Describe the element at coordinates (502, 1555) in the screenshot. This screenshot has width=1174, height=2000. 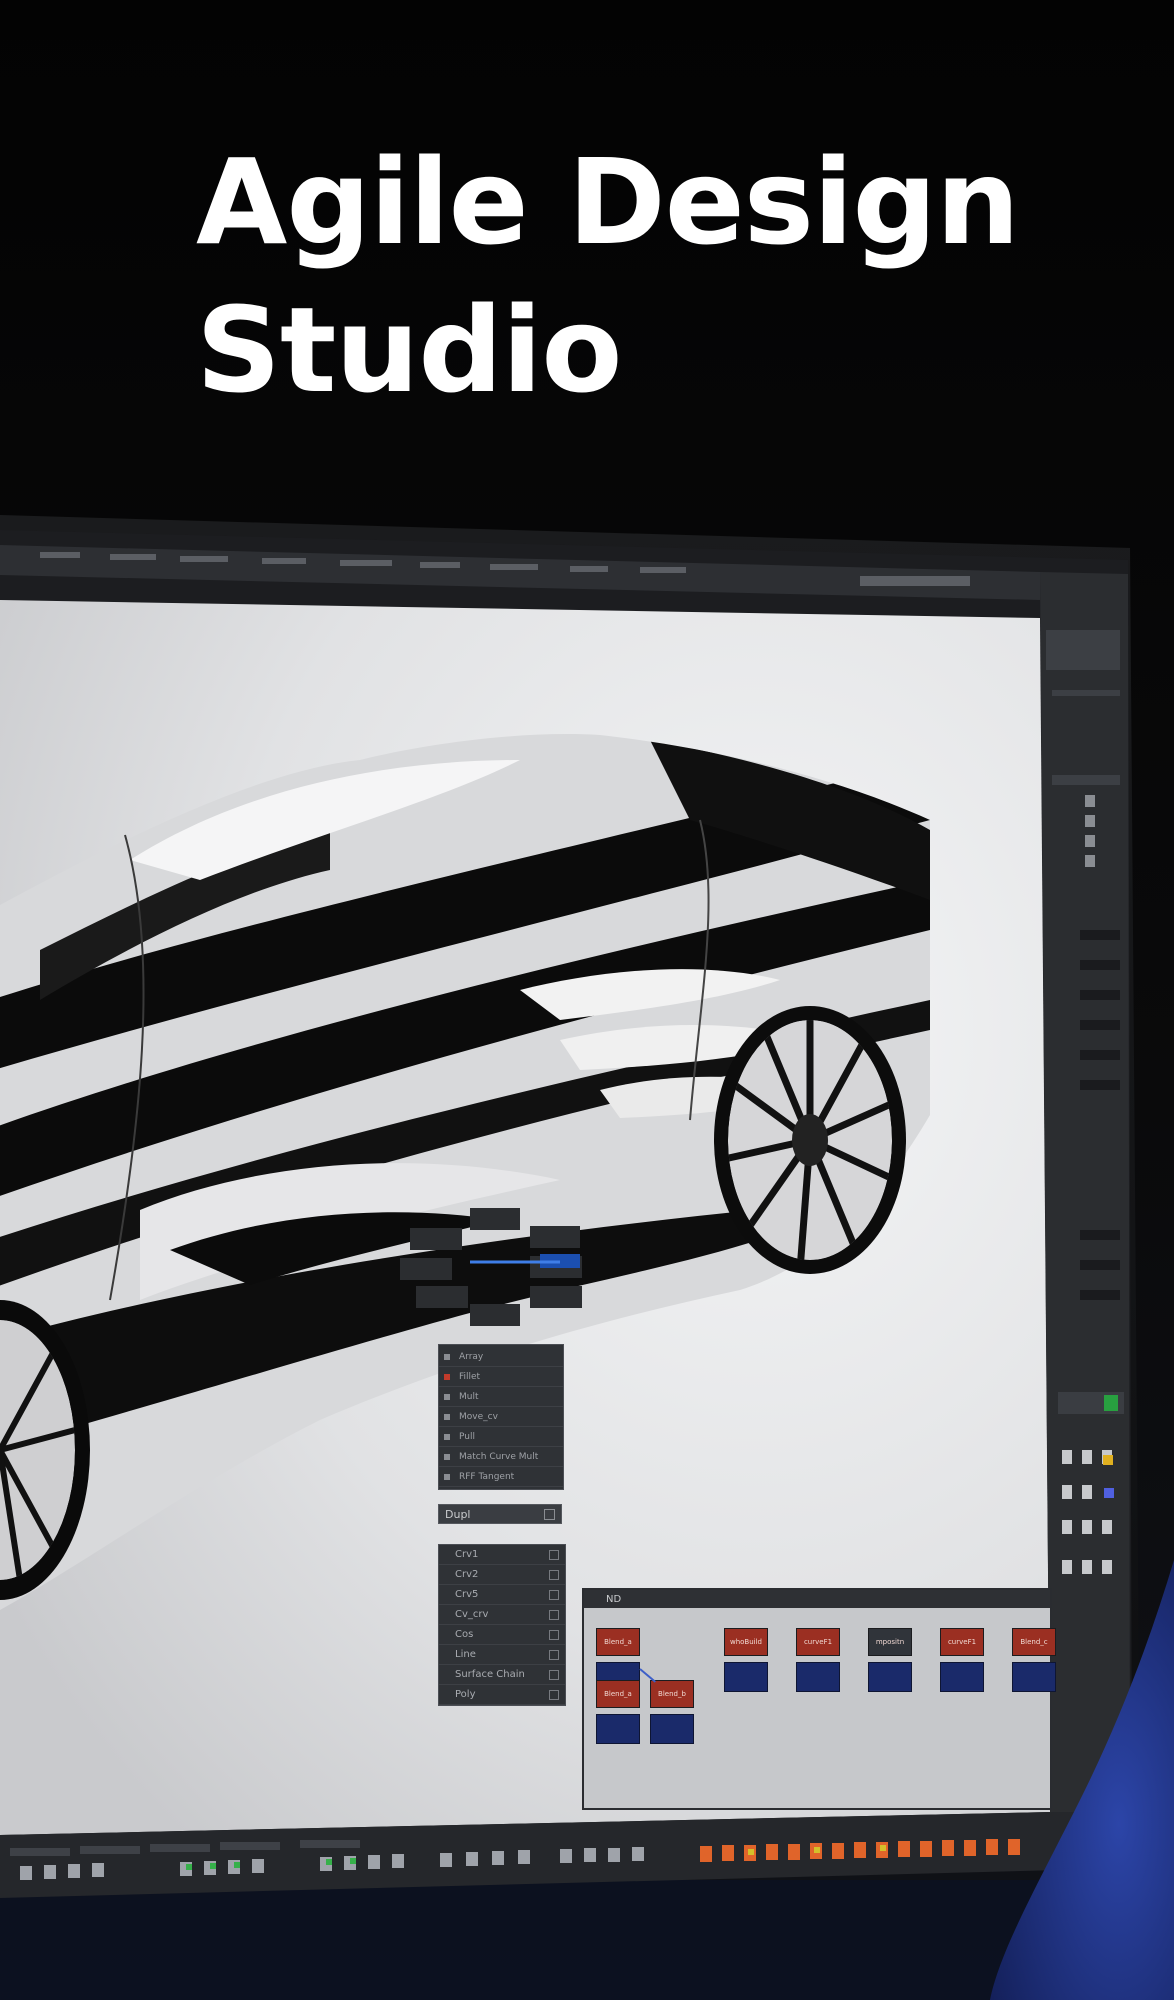
I see `curve-menu-item: Crv1` at that location.